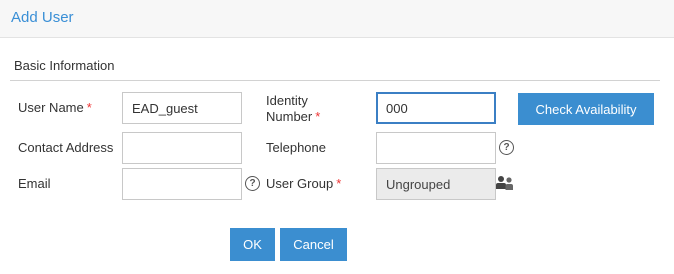  Describe the element at coordinates (436, 148) in the screenshot. I see `telephone-input` at that location.